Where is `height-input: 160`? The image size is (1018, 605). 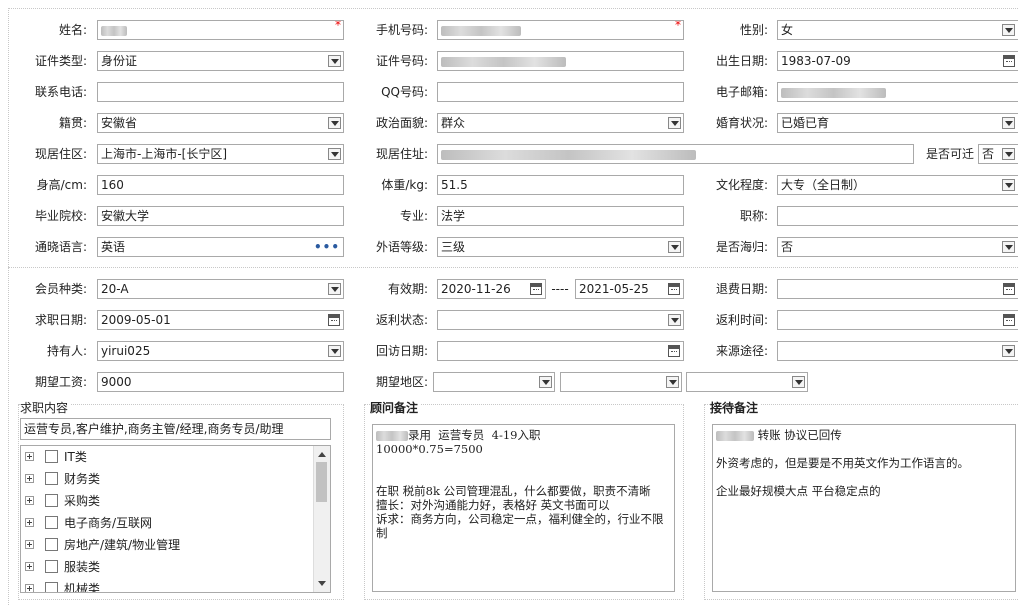 height-input: 160 is located at coordinates (220, 185).